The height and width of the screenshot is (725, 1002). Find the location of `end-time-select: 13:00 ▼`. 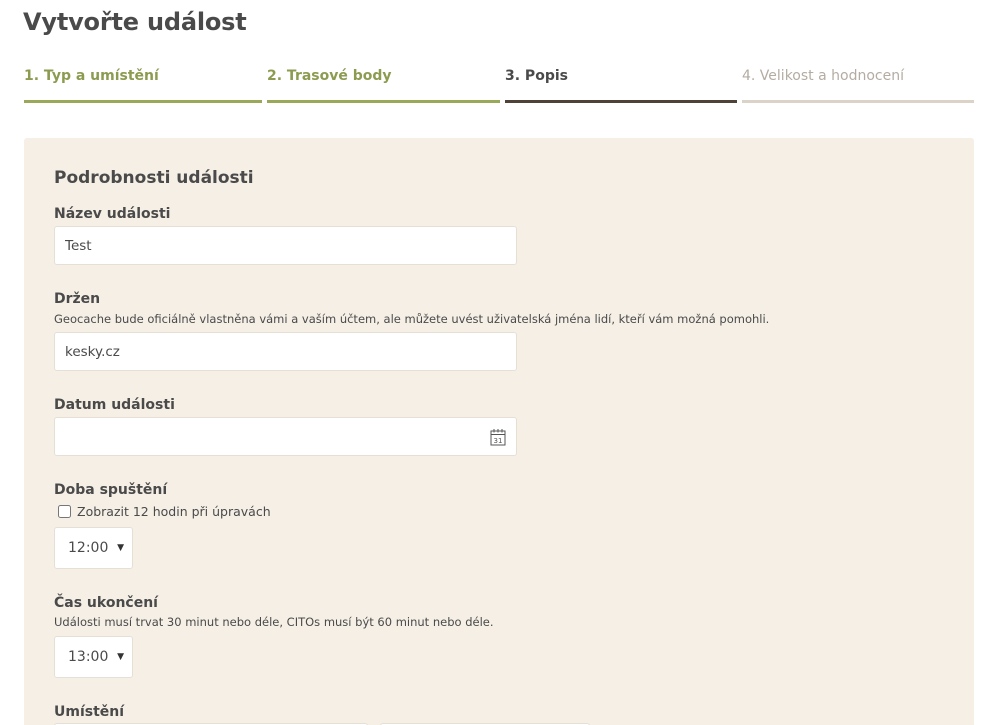

end-time-select: 13:00 ▼ is located at coordinates (93, 657).